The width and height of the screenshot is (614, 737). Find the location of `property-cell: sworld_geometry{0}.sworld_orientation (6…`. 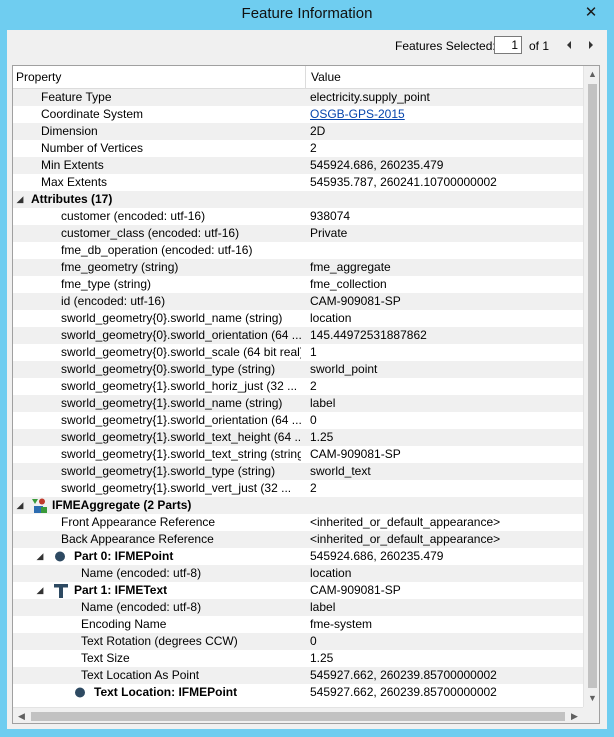

property-cell: sworld_geometry{0}.sworld_orientation (6… is located at coordinates (181, 335).